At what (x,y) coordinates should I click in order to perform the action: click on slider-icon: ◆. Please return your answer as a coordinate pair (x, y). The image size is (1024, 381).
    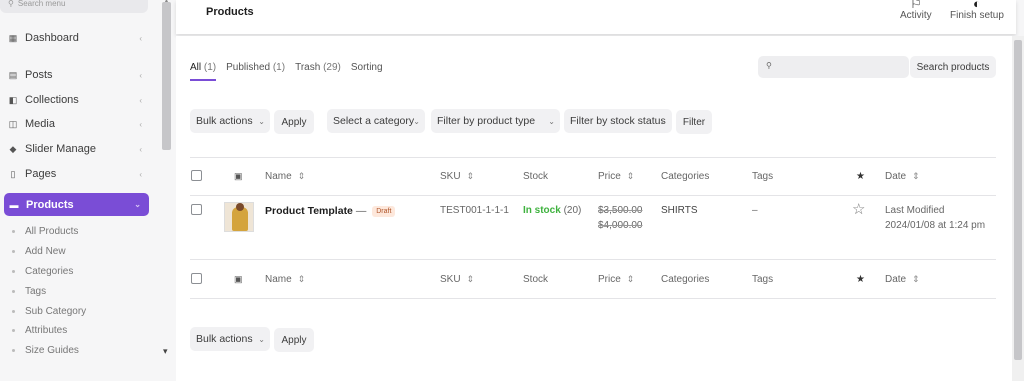
    Looking at the image, I should click on (13, 148).